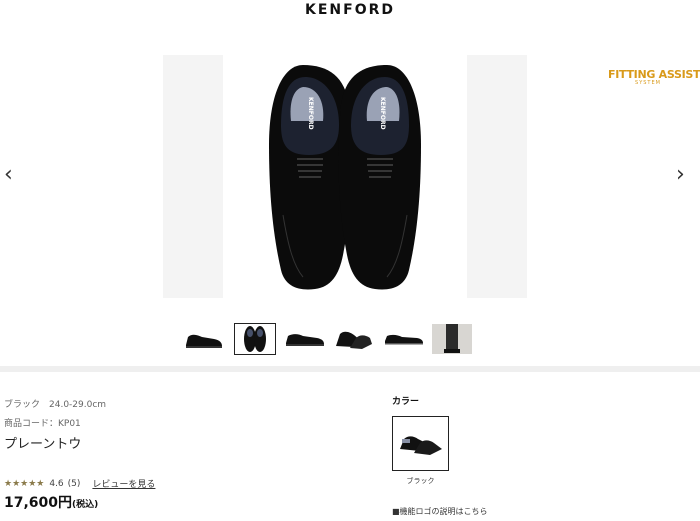 This screenshot has height=521, width=700. What do you see at coordinates (74, 483) in the screenshot?
I see `review-count: (5)` at bounding box center [74, 483].